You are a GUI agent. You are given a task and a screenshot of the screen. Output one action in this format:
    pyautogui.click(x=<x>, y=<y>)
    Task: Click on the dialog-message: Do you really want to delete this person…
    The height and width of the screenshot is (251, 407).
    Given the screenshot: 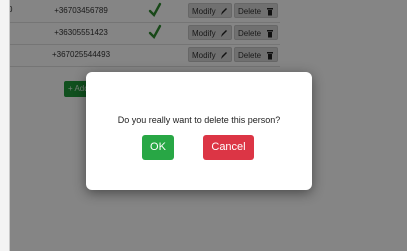 What is the action you would take?
    pyautogui.click(x=199, y=120)
    